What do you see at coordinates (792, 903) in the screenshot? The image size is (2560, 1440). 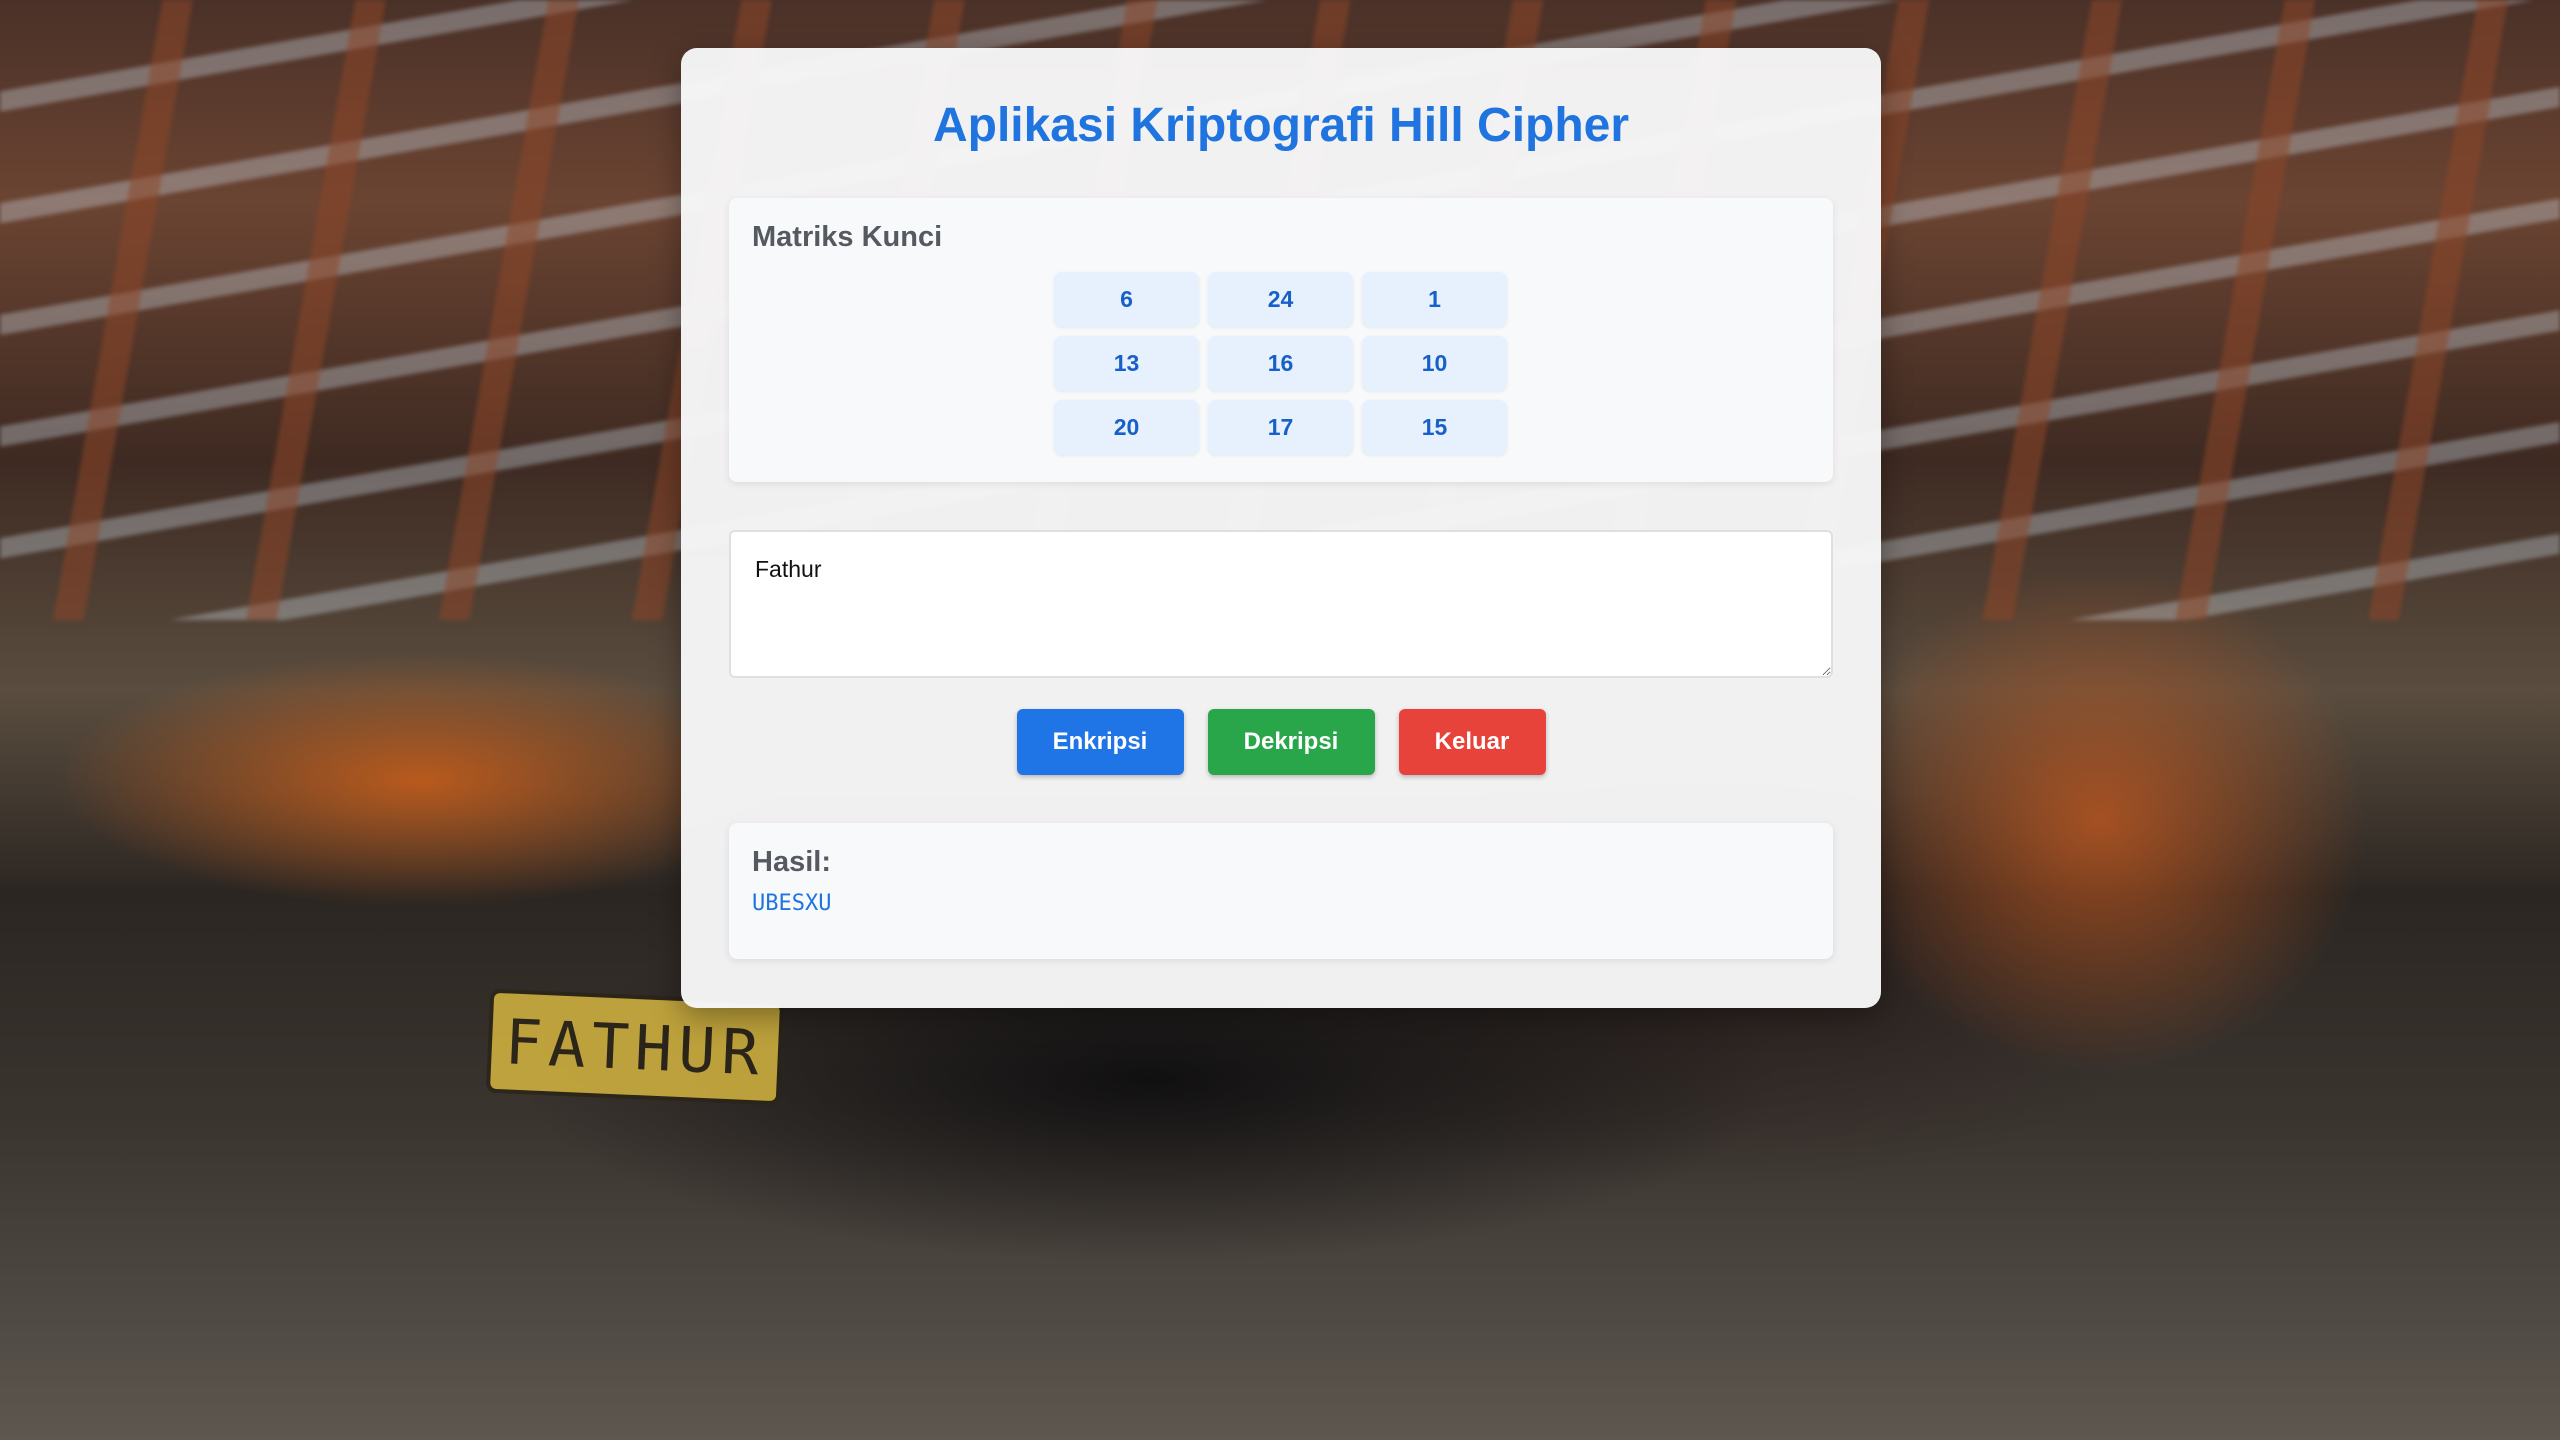 I see `result-value: UBESXU` at bounding box center [792, 903].